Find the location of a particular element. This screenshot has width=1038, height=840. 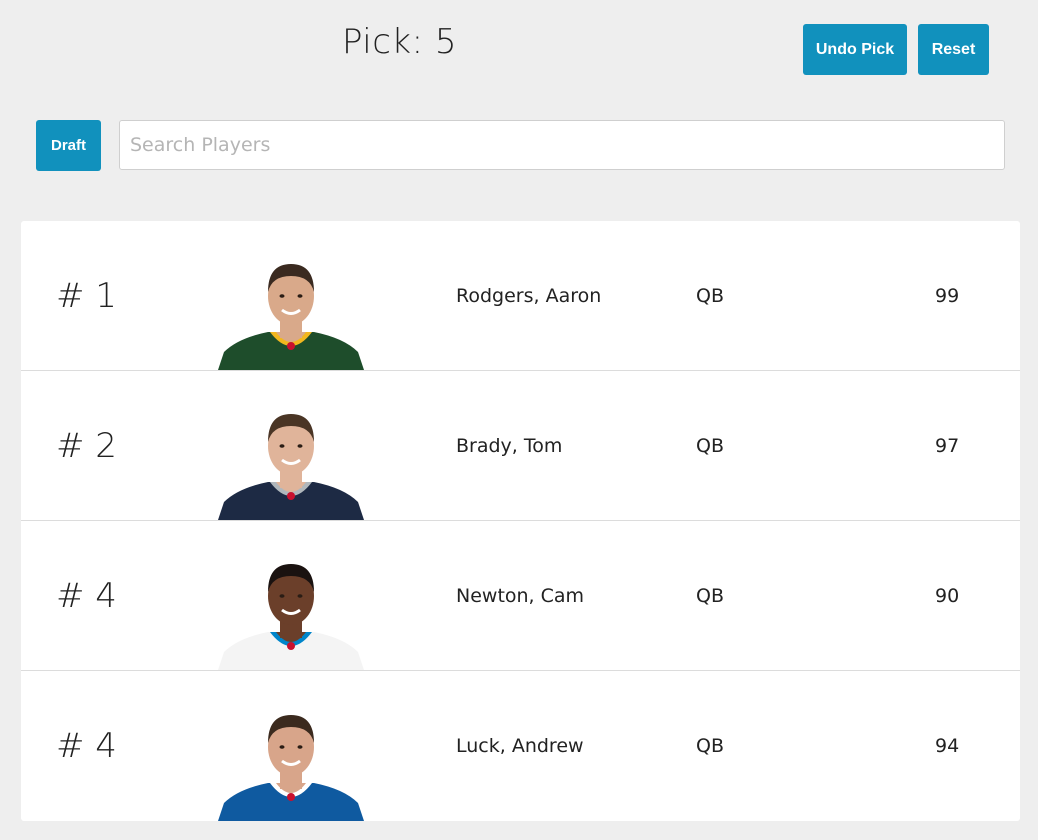

player-rating: 90 is located at coordinates (947, 595).